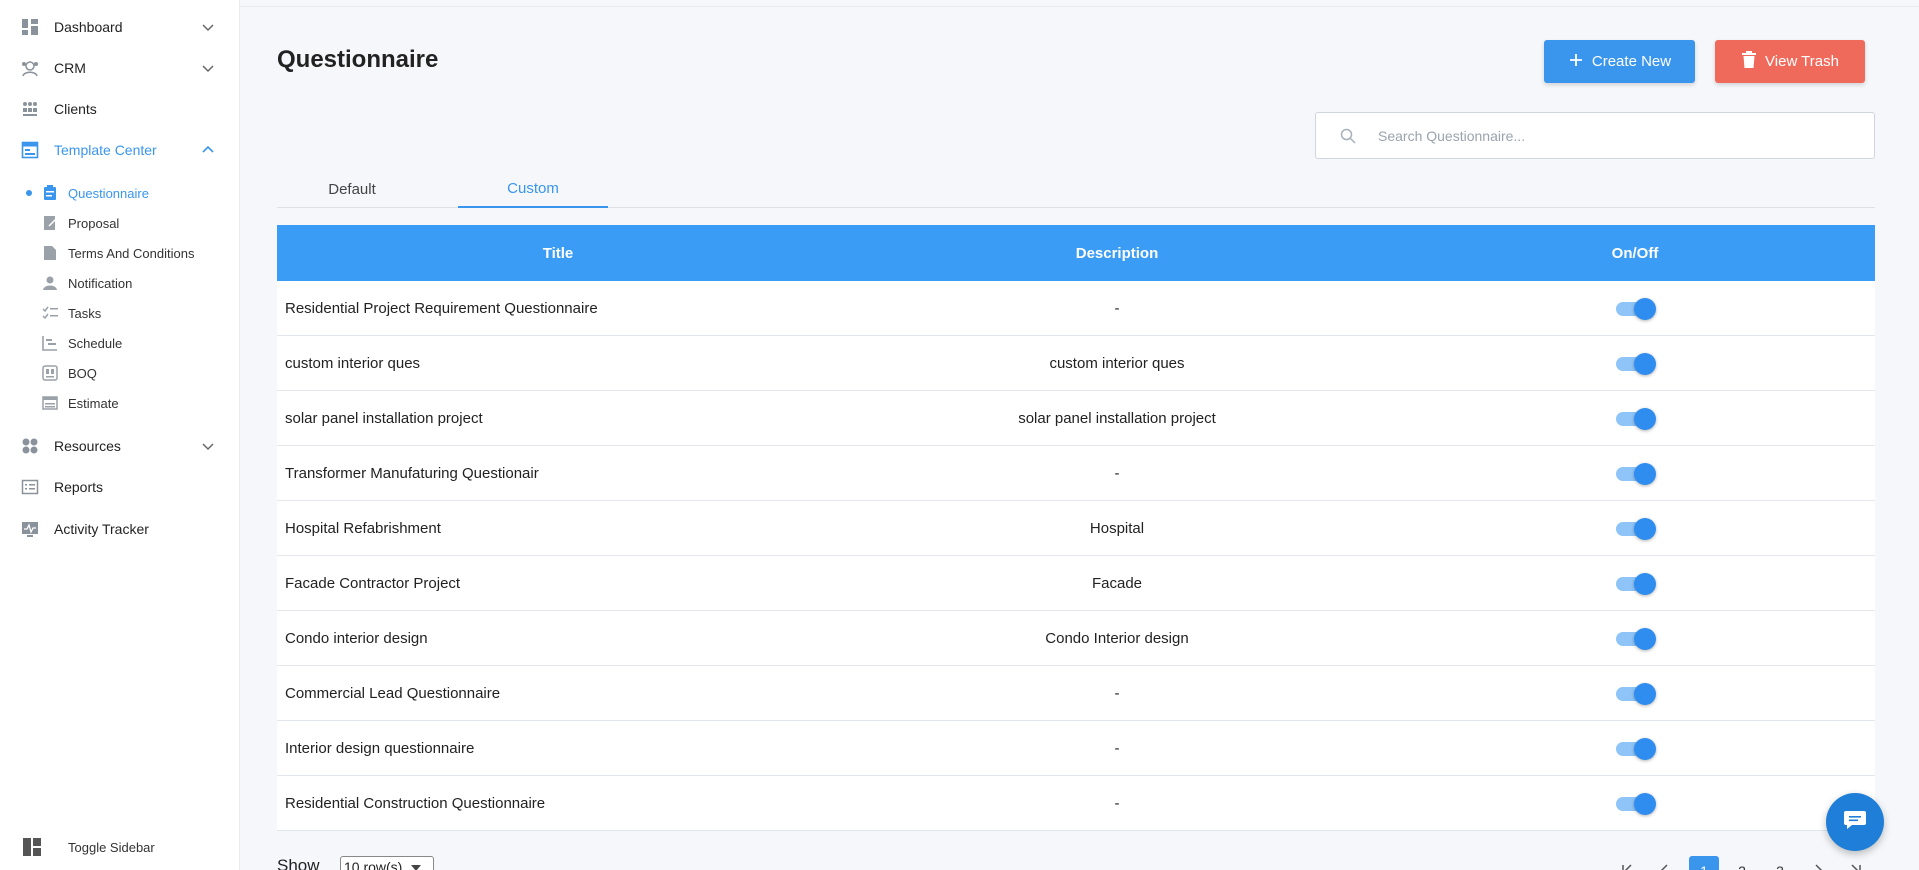 This screenshot has height=870, width=1919. I want to click on tab-custom: Custom, so click(533, 189).